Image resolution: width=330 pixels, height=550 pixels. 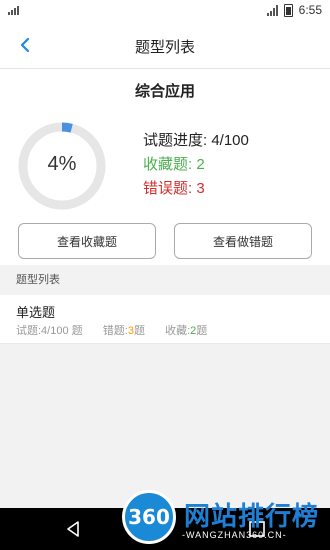 I want to click on battery-icon, so click(x=288, y=10).